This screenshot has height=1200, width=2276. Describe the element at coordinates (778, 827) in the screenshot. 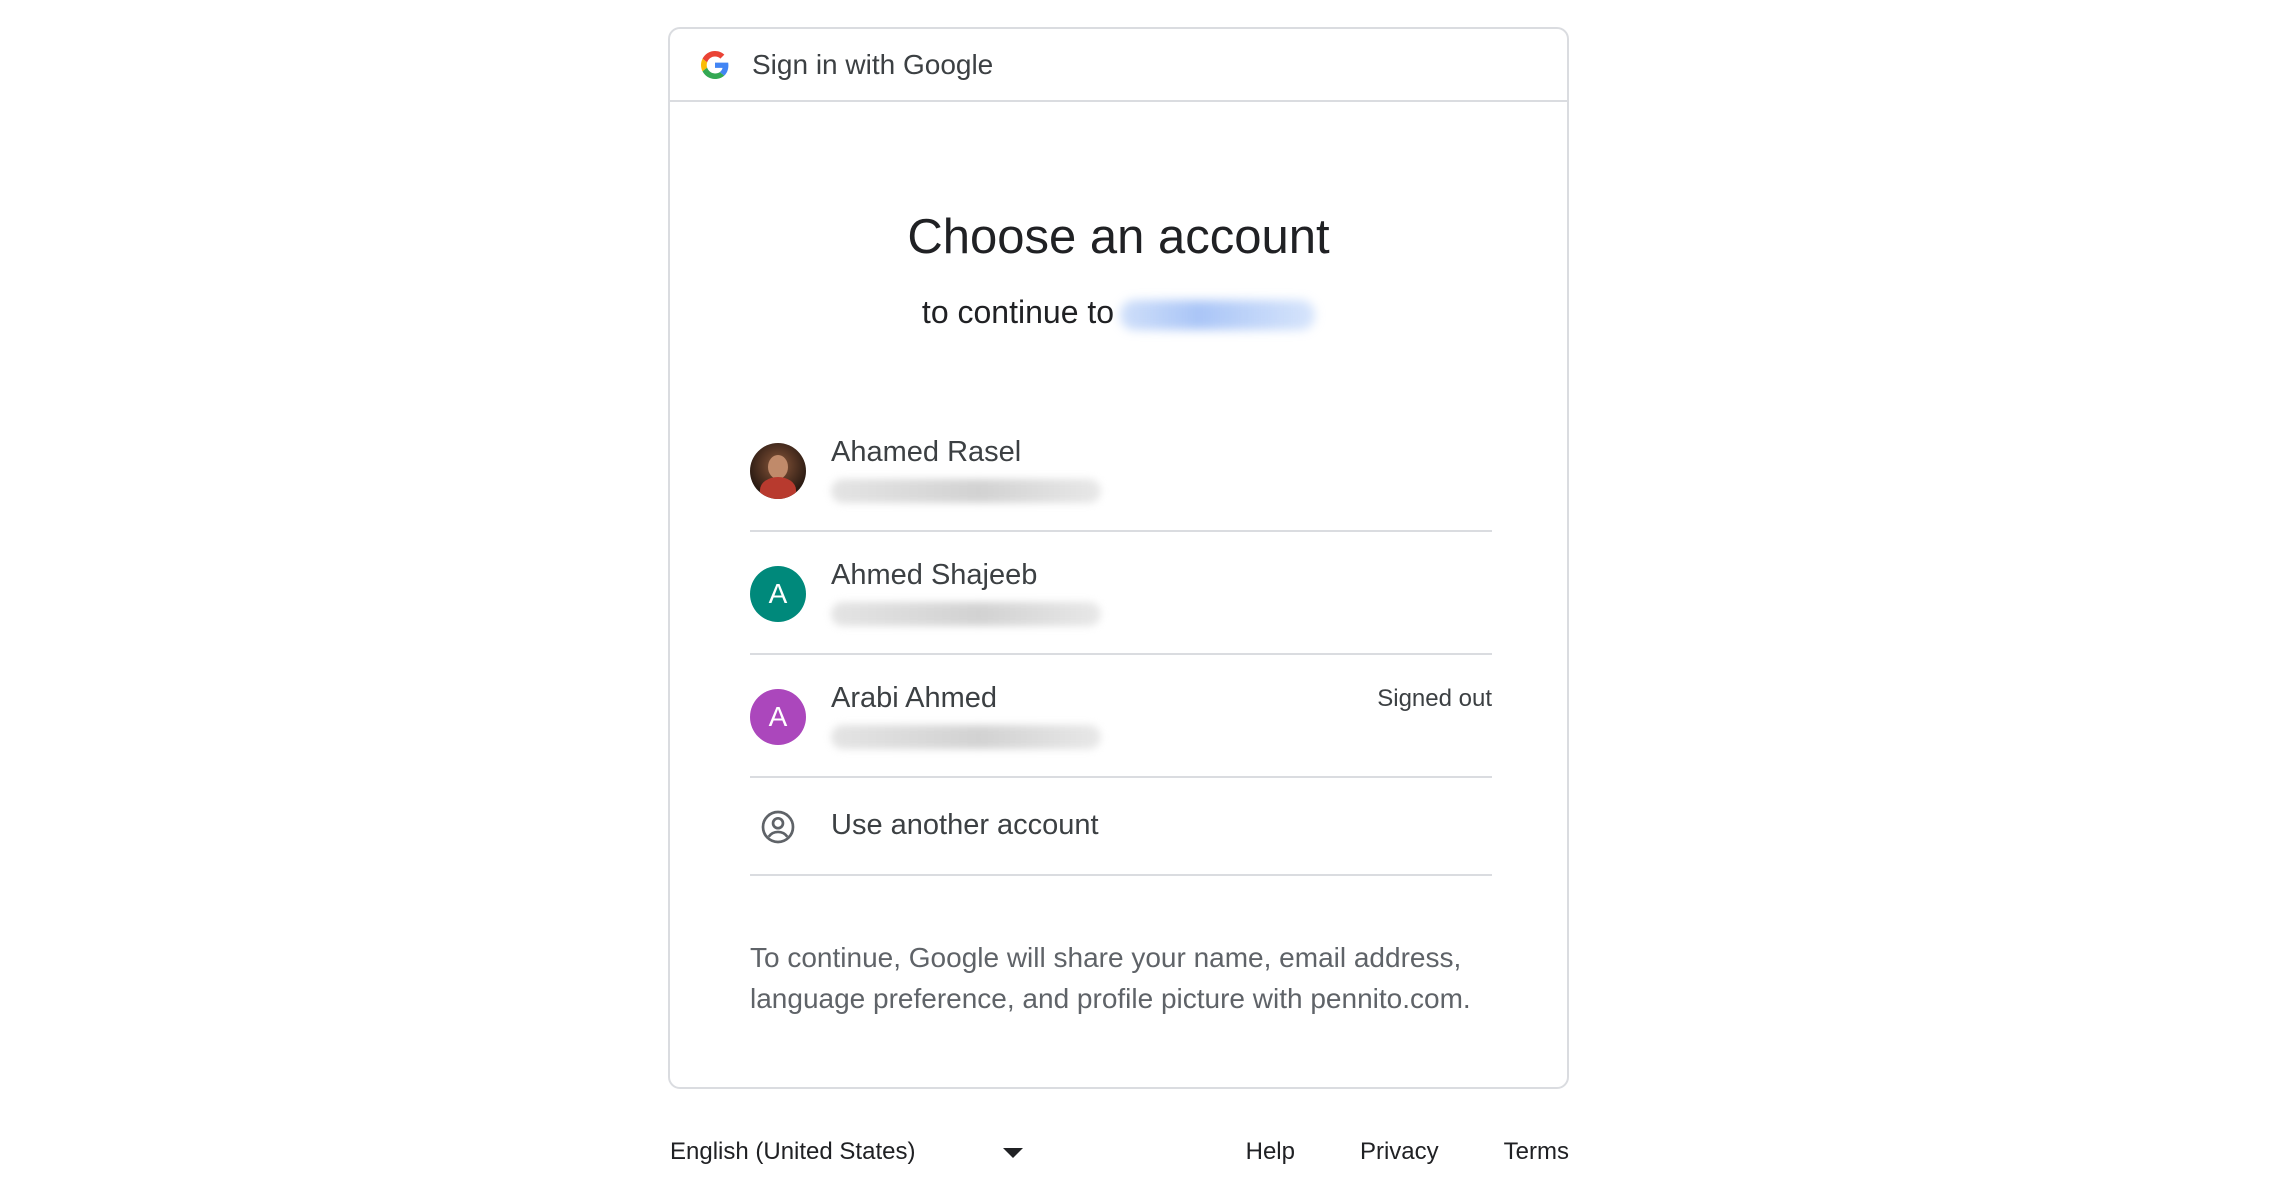

I see `account-circle-icon` at that location.